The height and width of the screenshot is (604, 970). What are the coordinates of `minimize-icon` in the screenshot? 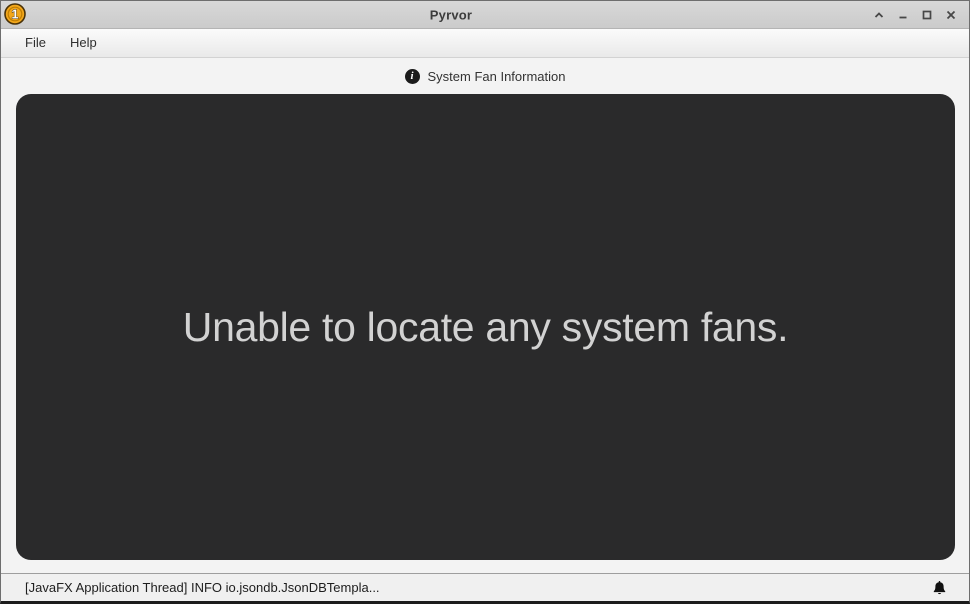 It's located at (903, 17).